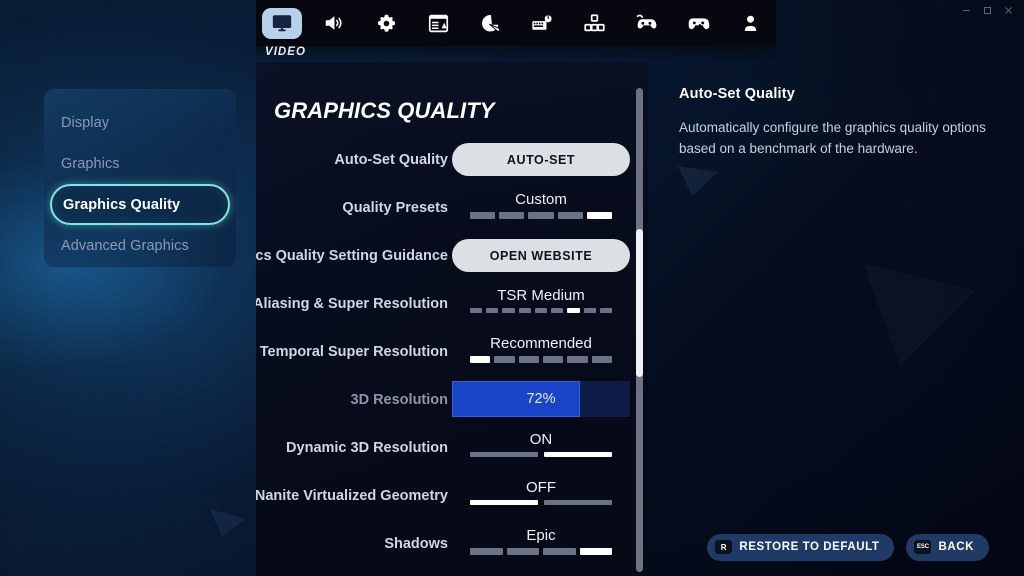  I want to click on footer-button-label: BACK, so click(956, 547).